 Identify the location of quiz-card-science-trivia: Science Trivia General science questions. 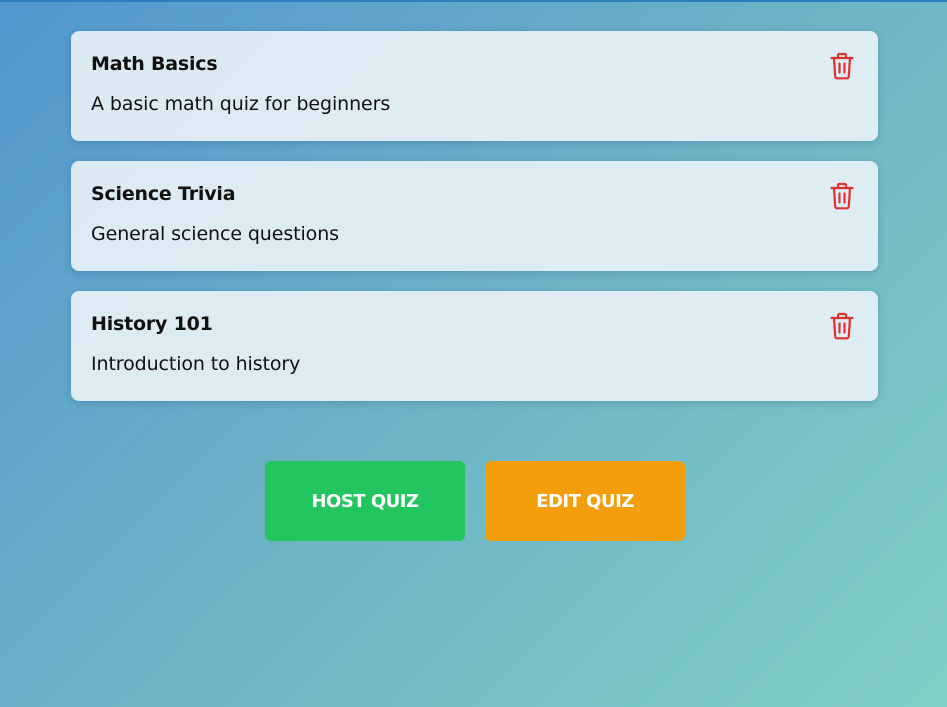
(474, 216).